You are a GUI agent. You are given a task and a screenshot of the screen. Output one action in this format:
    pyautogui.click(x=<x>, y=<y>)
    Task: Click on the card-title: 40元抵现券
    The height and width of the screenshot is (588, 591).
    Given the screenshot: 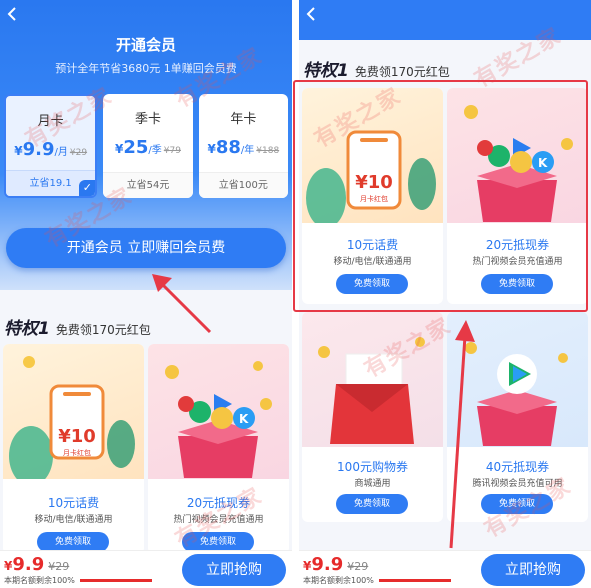 What is the action you would take?
    pyautogui.click(x=517, y=467)
    